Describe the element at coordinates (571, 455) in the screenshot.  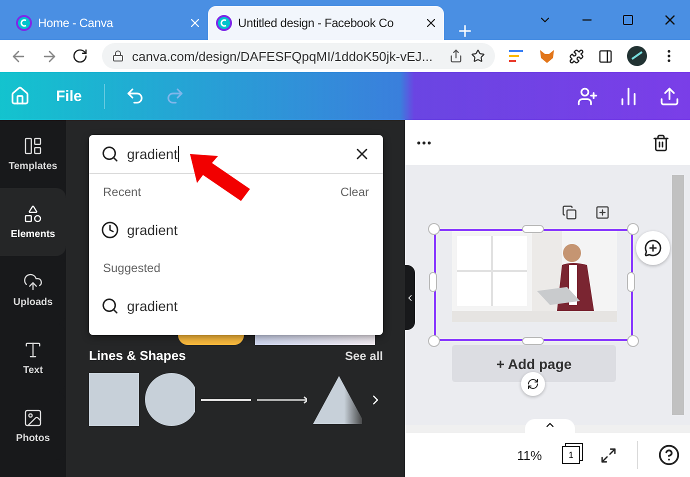
I see `page-count: 1` at that location.